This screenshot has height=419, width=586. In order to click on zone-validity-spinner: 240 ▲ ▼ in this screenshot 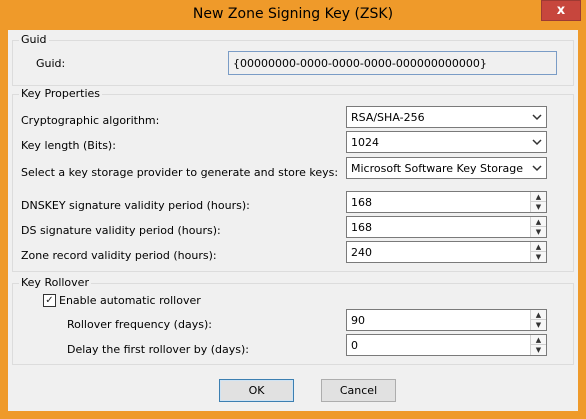, I will do `click(446, 252)`.